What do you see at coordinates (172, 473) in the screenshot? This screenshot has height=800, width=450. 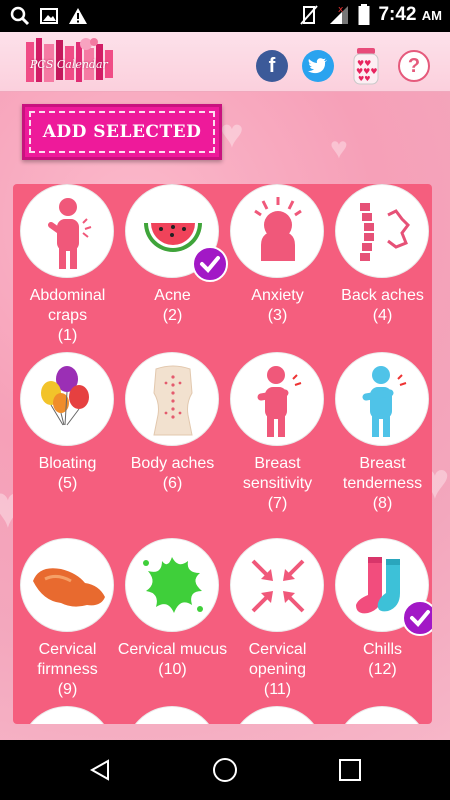 I see `symptom-label: Body aches (6)` at bounding box center [172, 473].